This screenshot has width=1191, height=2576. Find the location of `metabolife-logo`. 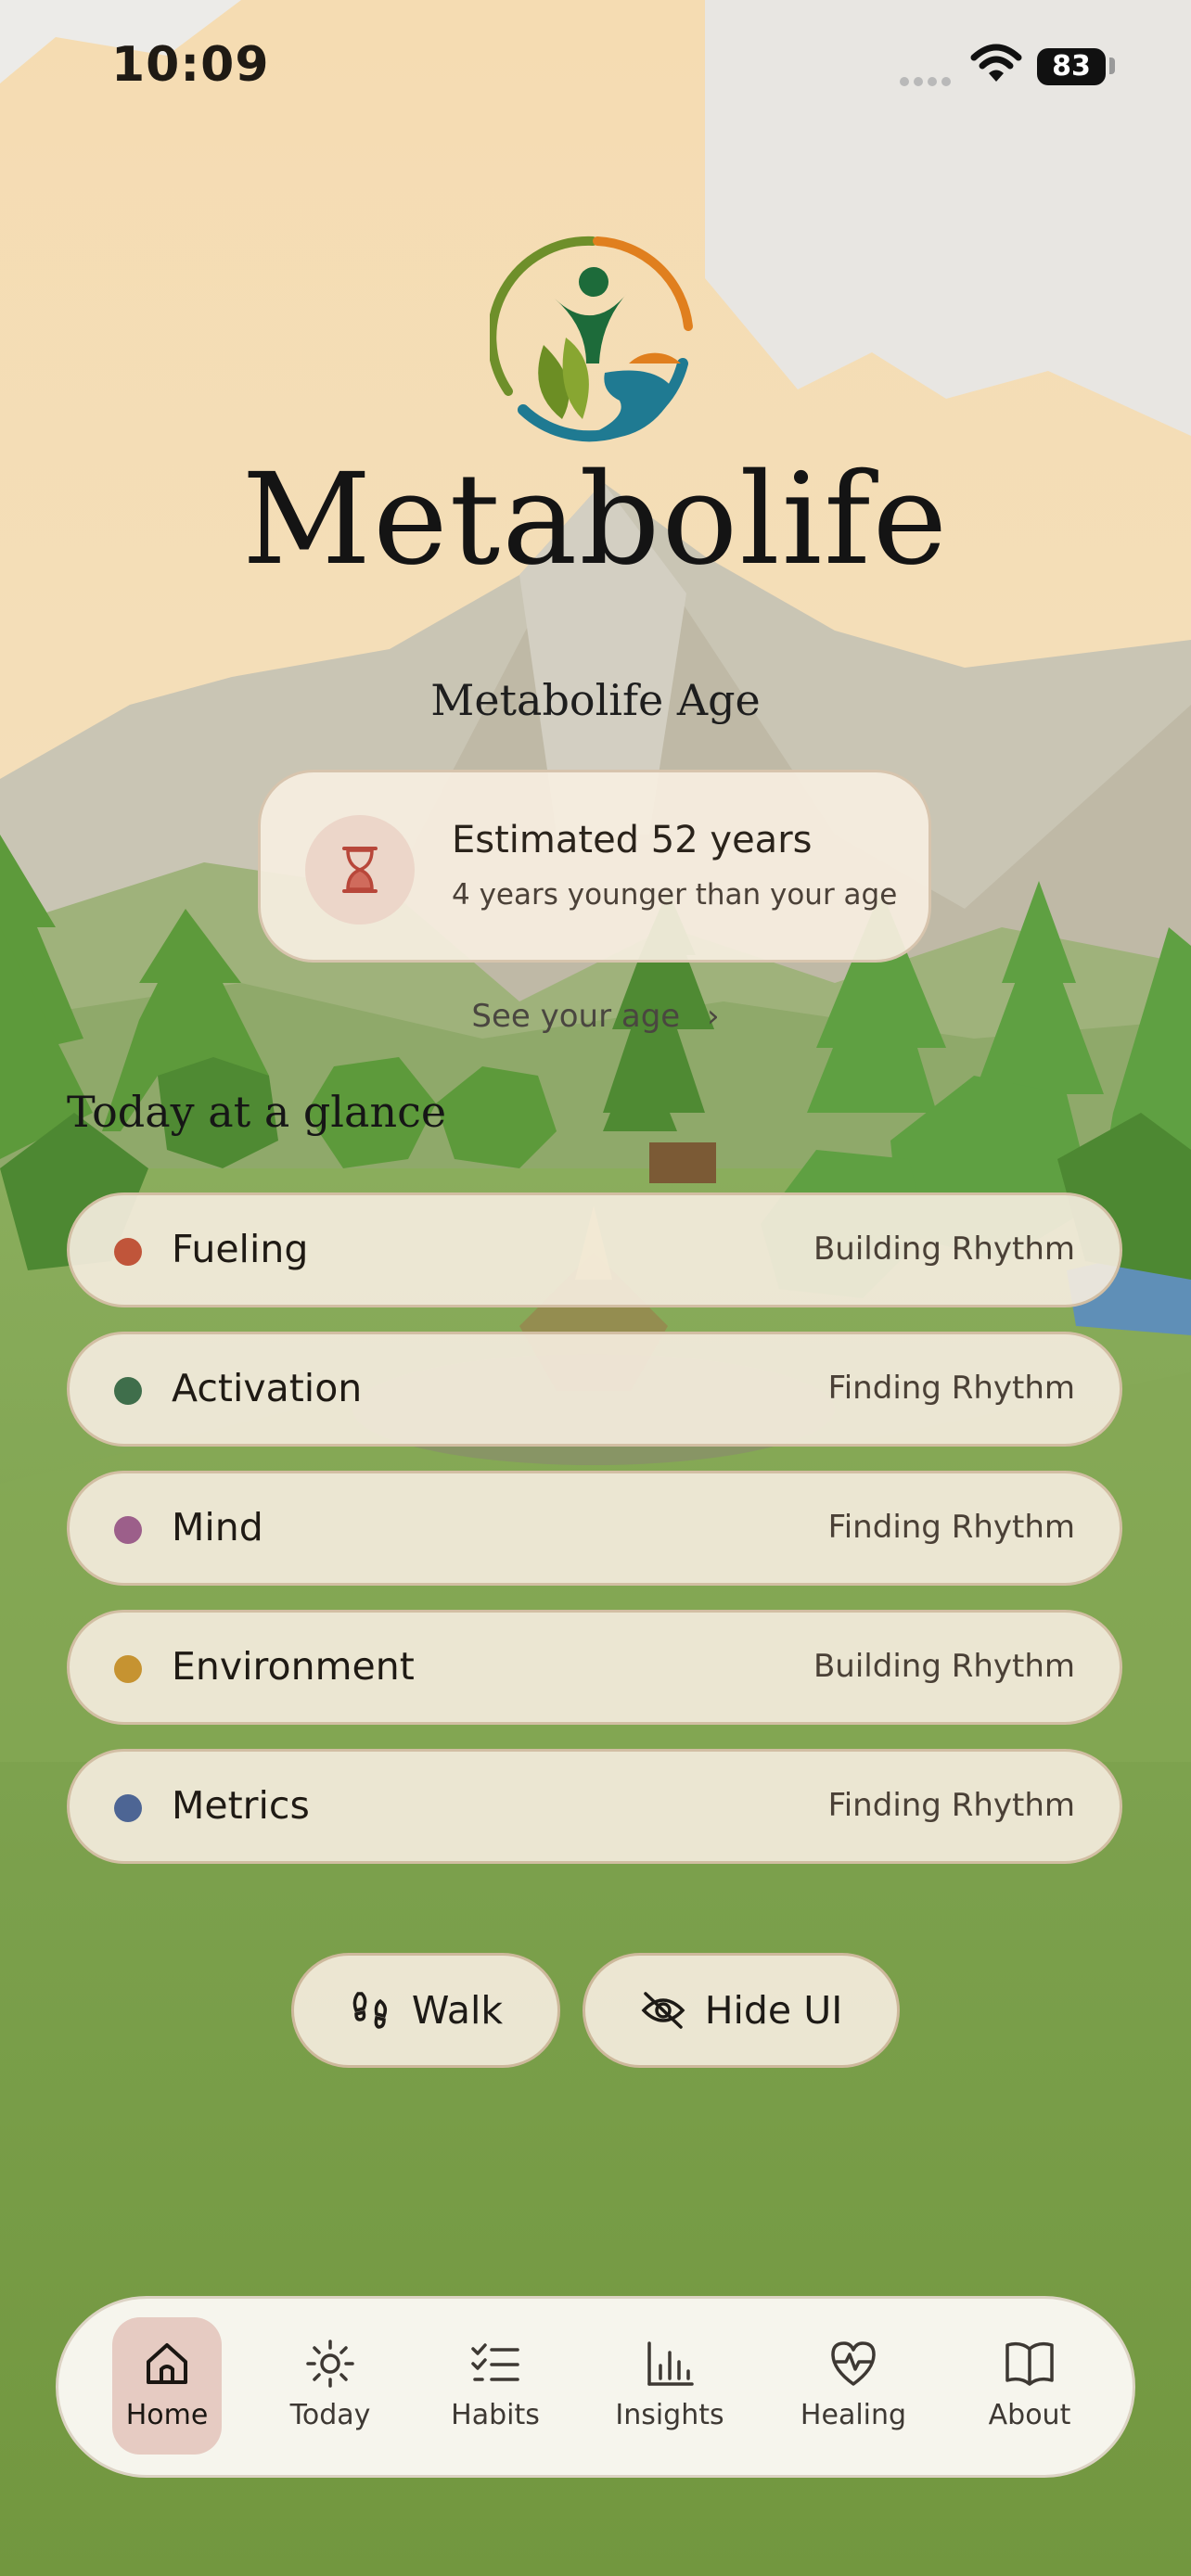

metabolife-logo is located at coordinates (591, 339).